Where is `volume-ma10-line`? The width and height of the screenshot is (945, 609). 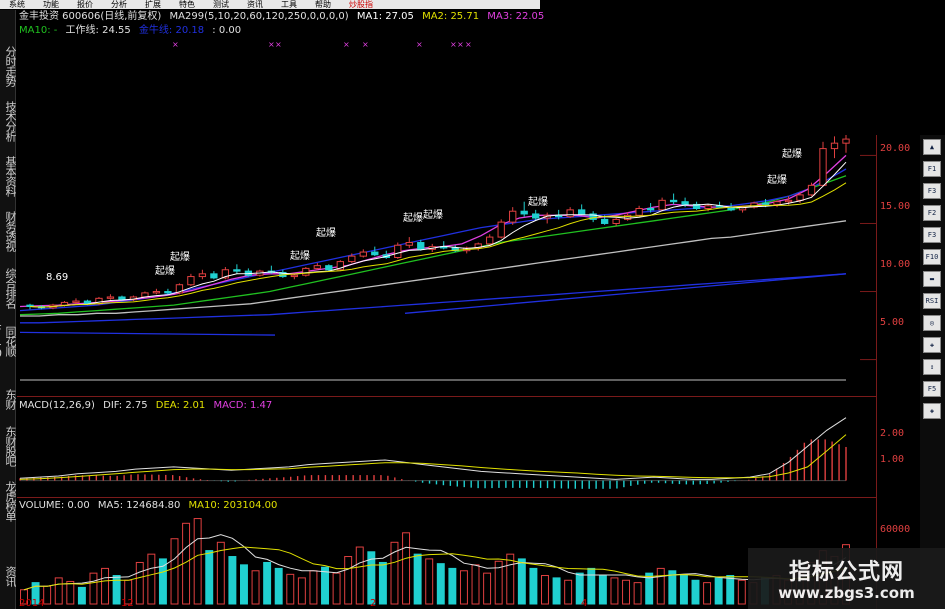 volume-ma10-line is located at coordinates (435, 568).